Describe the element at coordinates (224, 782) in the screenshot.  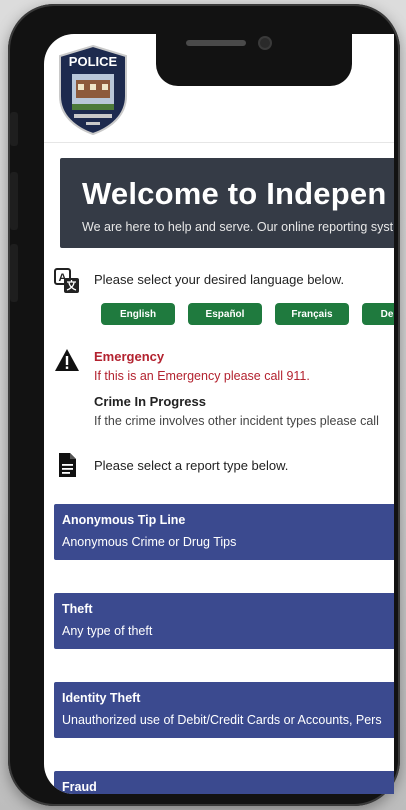
I see `report-card-fraud: Fraud` at that location.